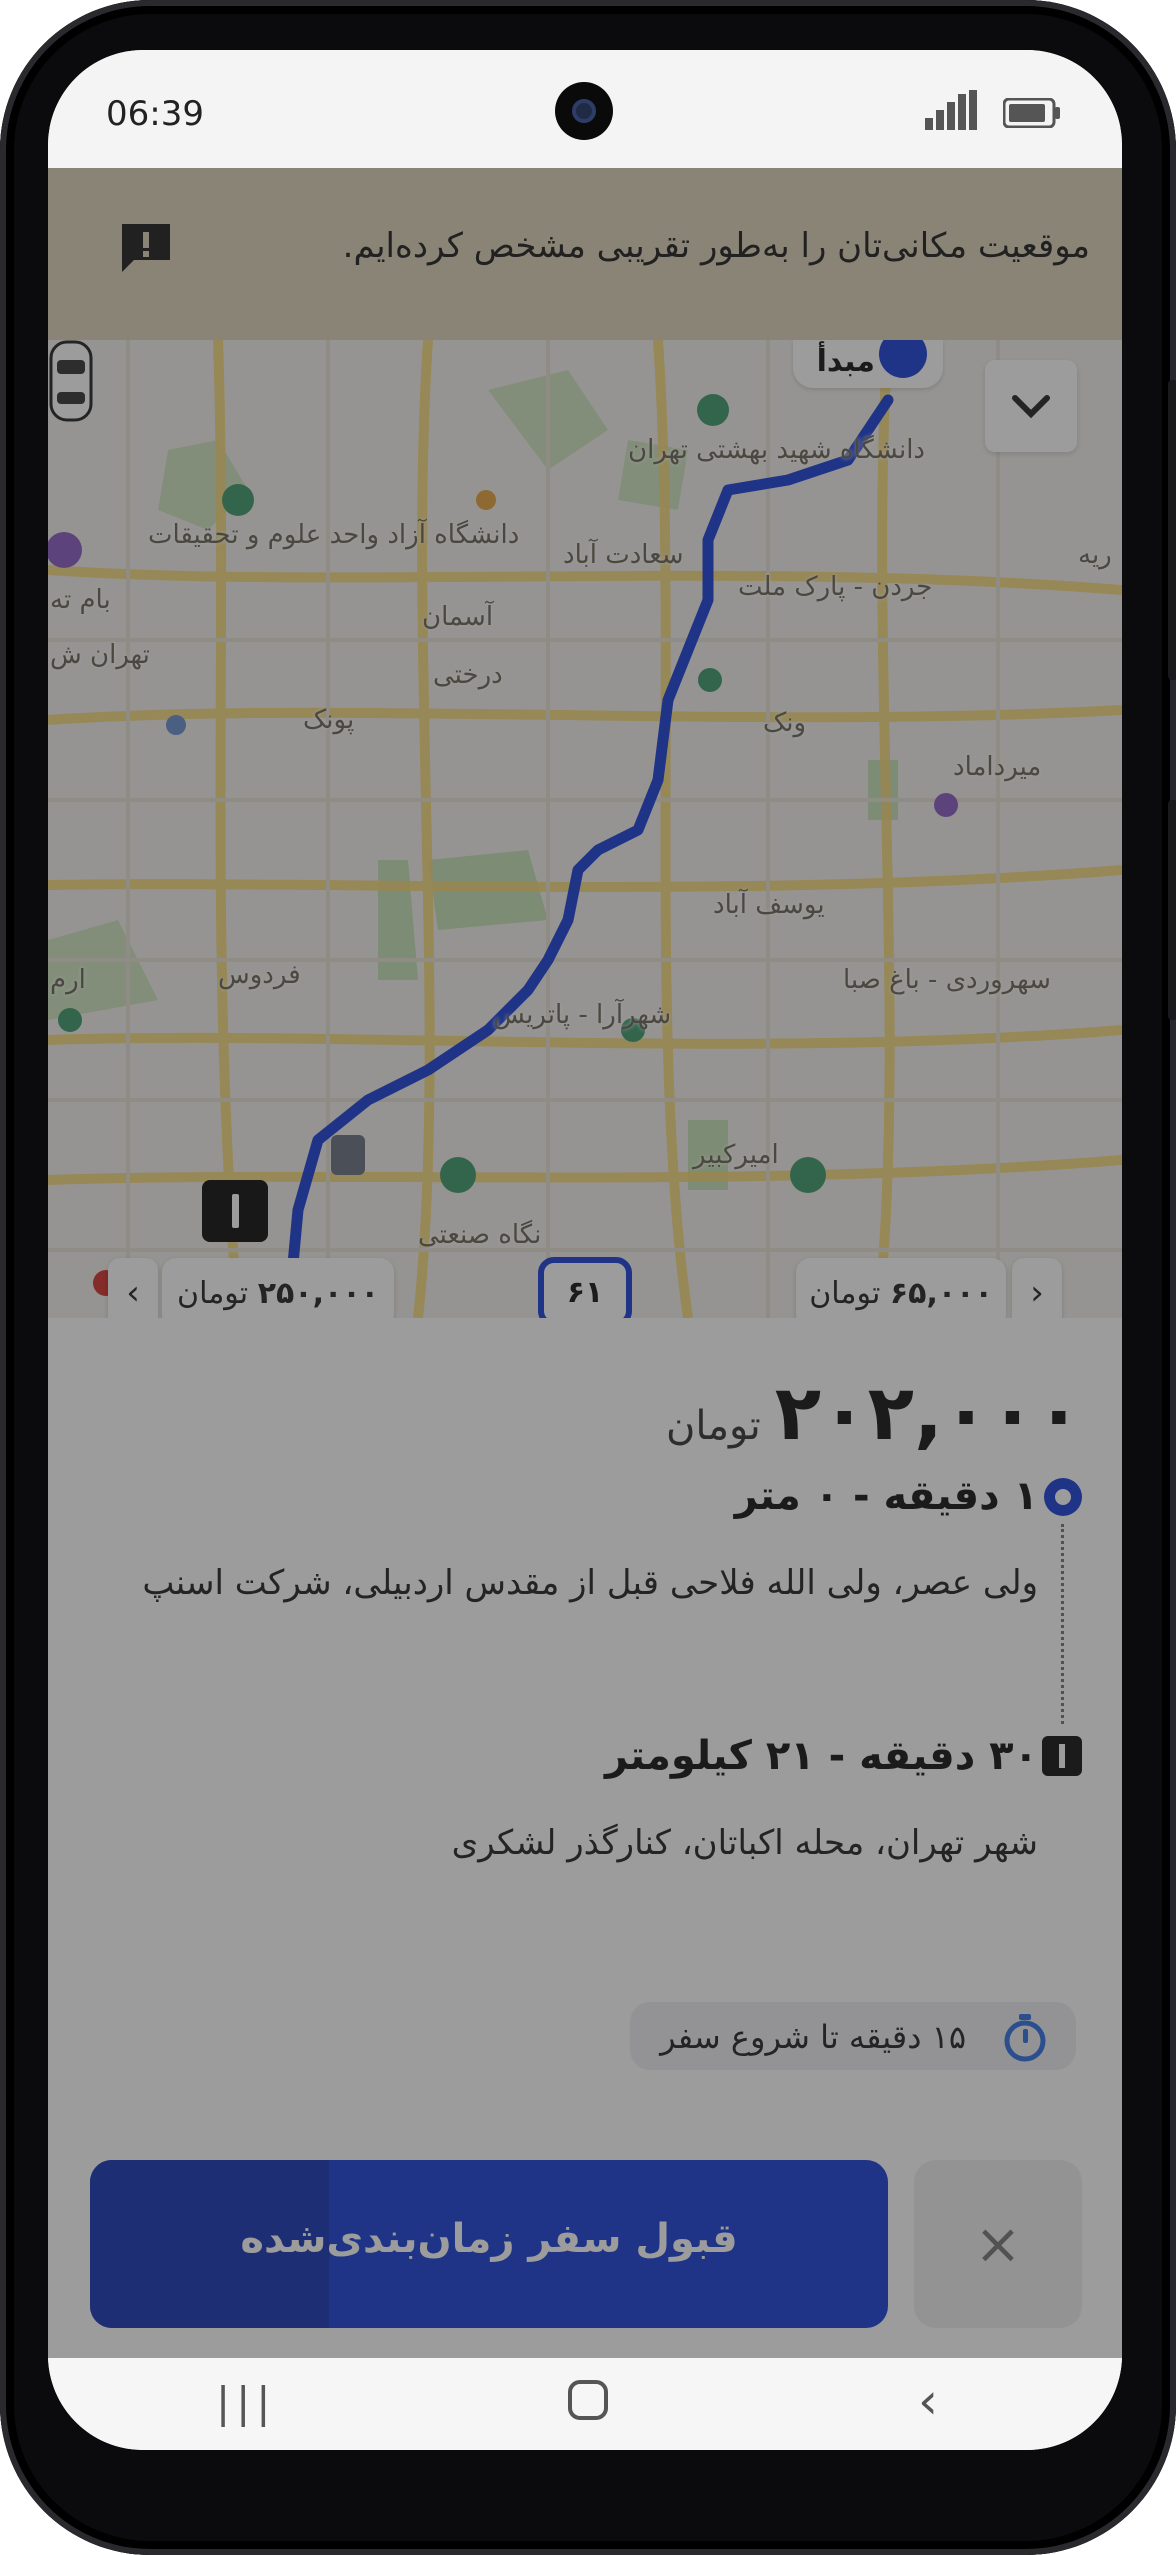 The height and width of the screenshot is (2555, 1176). I want to click on front-camera, so click(584, 111).